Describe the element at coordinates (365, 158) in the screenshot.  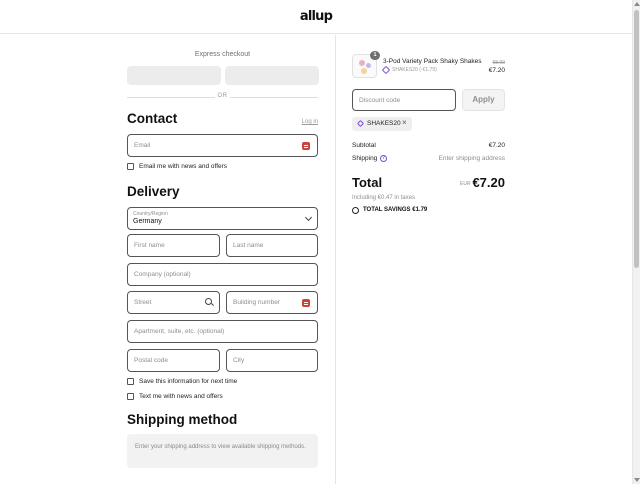
I see `shipping-label: Shipping` at that location.